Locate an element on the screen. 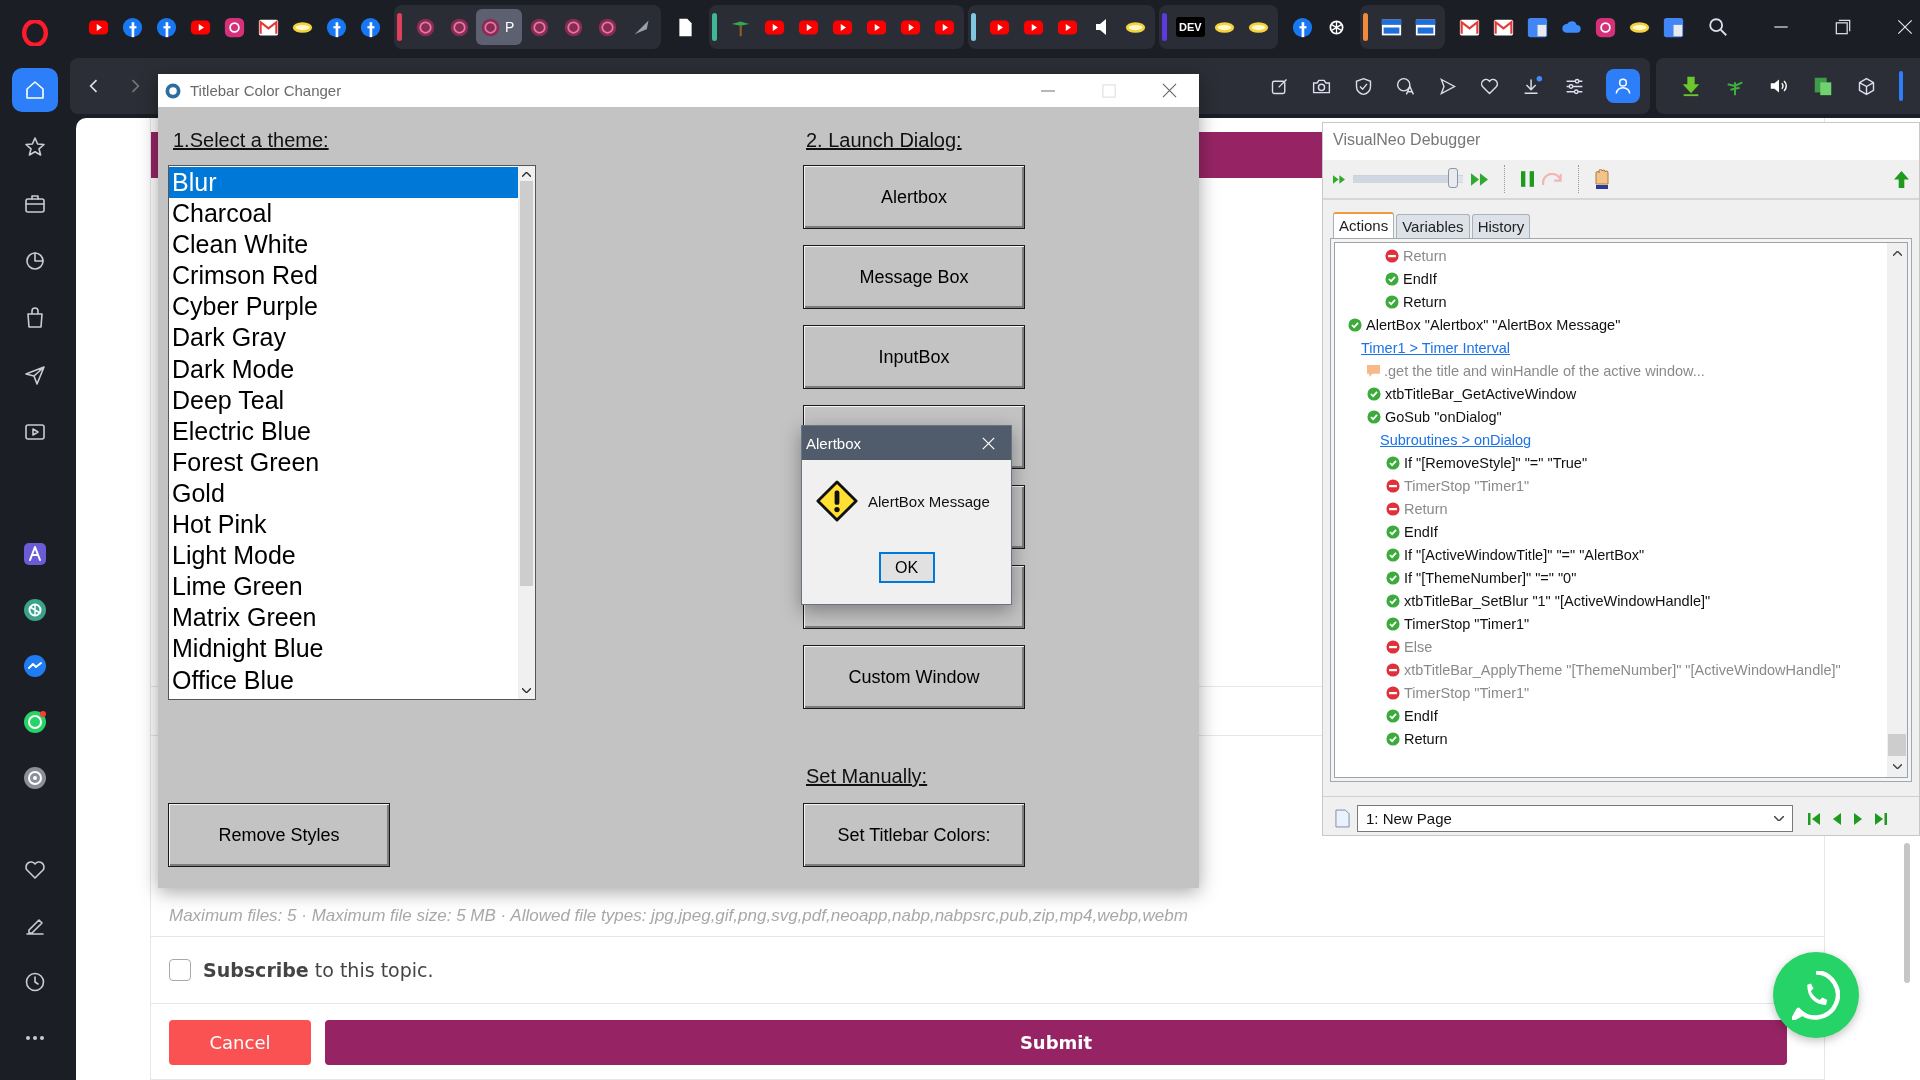 The width and height of the screenshot is (1920, 1080). section-heading: 2. Launch Dialog: is located at coordinates (884, 140).